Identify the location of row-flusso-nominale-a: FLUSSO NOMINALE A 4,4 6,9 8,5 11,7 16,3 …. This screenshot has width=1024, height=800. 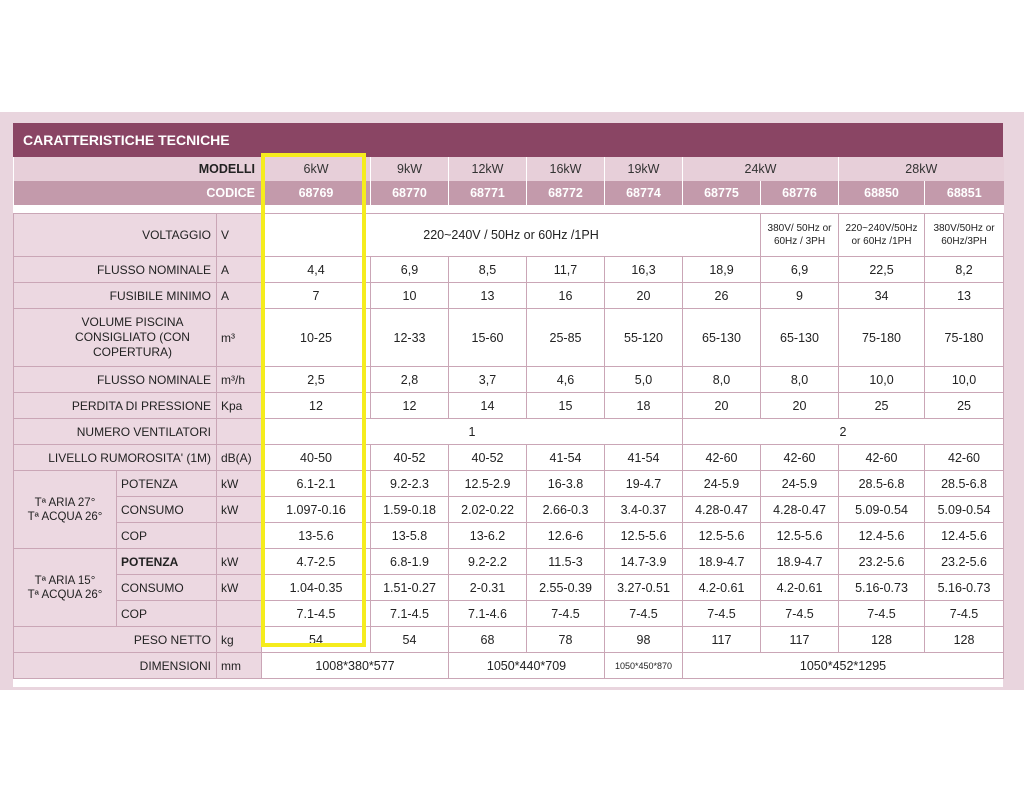
(509, 269).